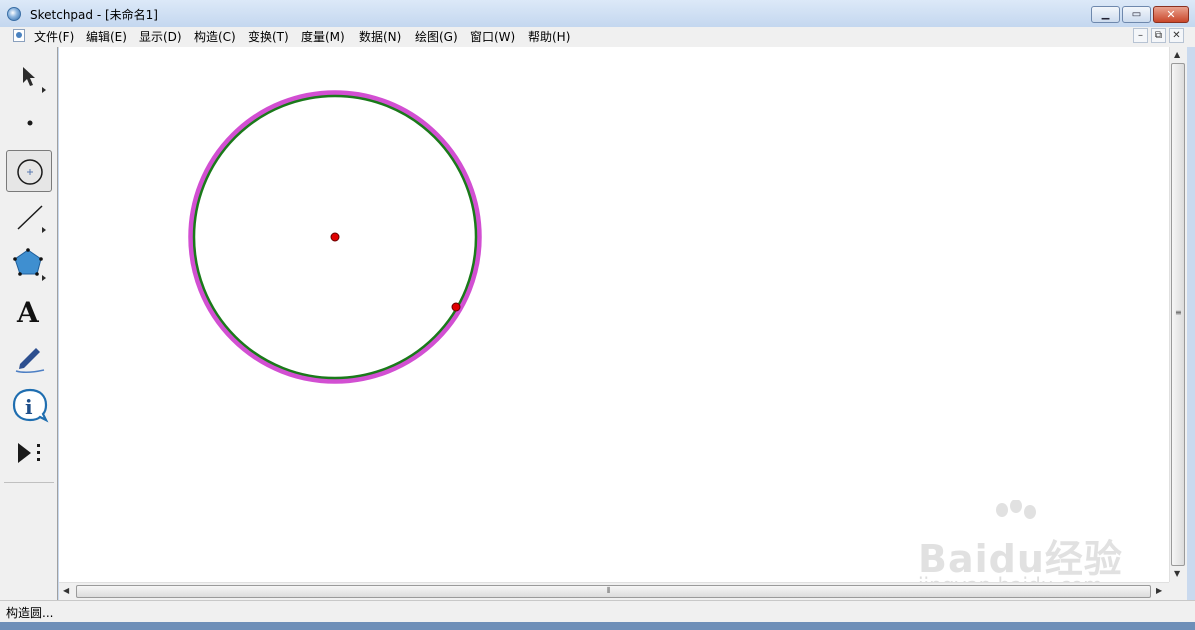 The image size is (1195, 630). What do you see at coordinates (14, 14) in the screenshot?
I see `sketchpad-app-icon` at bounding box center [14, 14].